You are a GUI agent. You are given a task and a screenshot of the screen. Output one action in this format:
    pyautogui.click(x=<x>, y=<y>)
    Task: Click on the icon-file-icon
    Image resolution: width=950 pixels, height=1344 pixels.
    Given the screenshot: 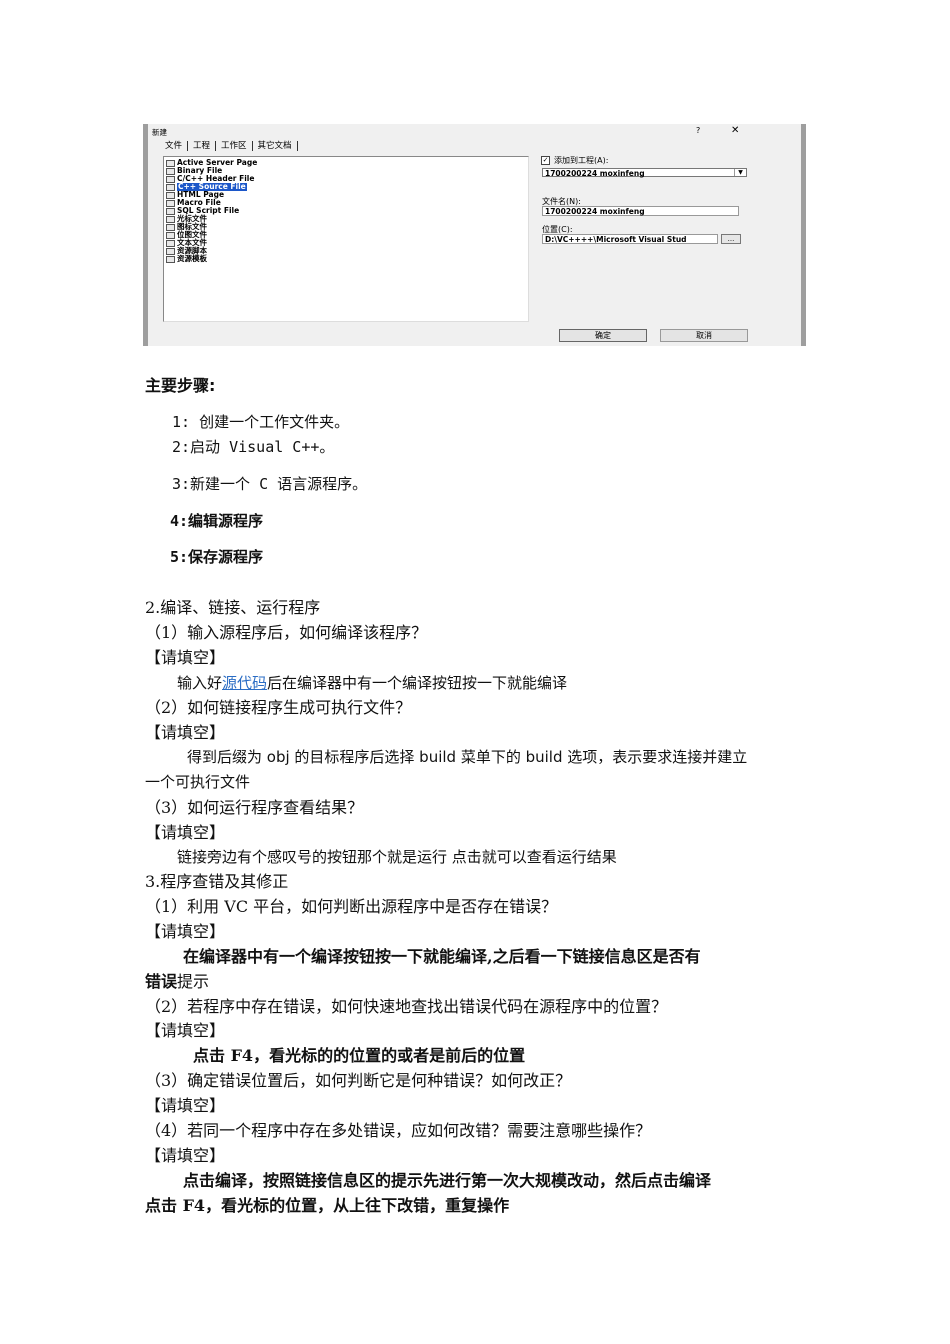 What is the action you would take?
    pyautogui.click(x=170, y=227)
    